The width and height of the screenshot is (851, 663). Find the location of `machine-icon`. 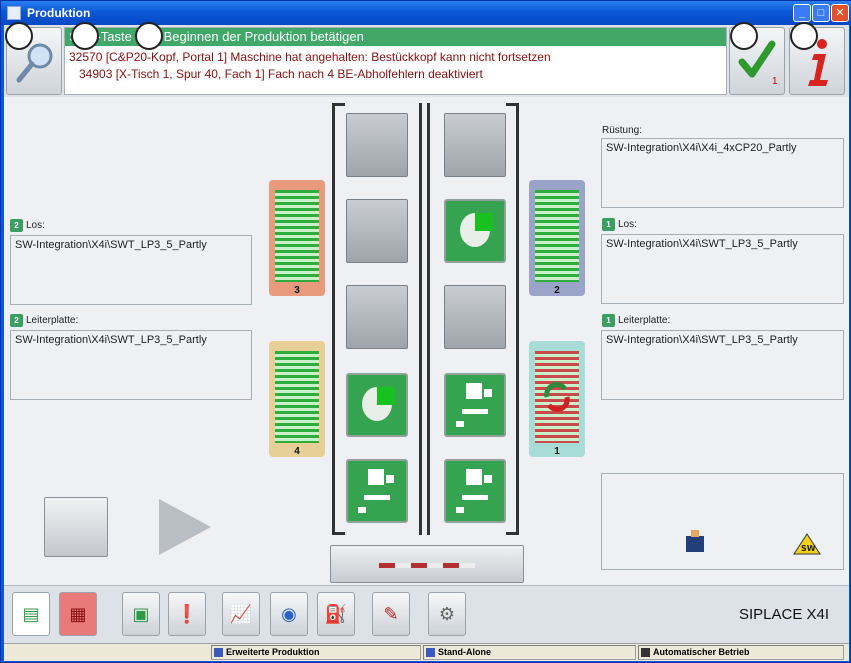

machine-icon is located at coordinates (430, 652).